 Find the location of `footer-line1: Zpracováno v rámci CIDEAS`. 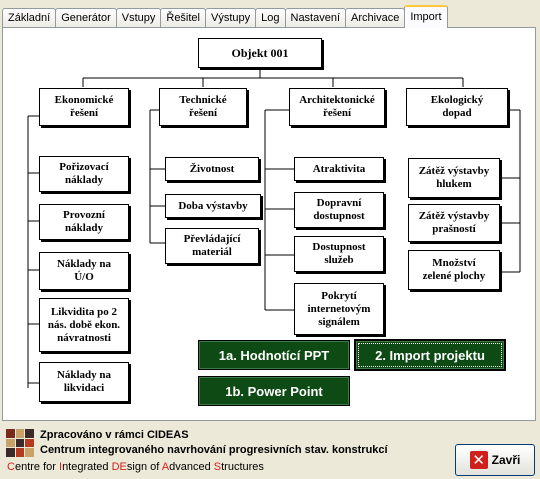

footer-line1: Zpracováno v rámci CIDEAS is located at coordinates (114, 435).